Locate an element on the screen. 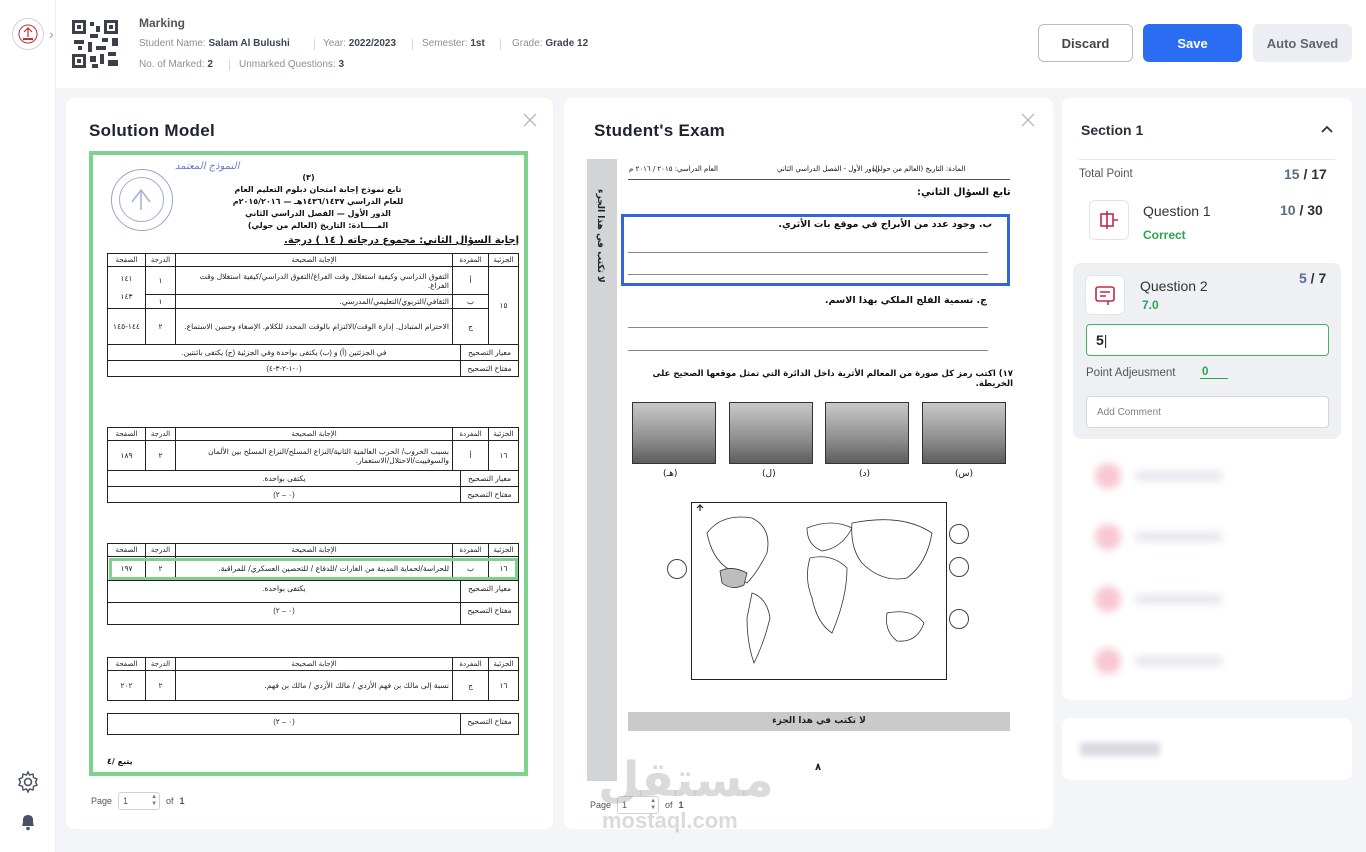  discard-button: Discard is located at coordinates (1085, 43).